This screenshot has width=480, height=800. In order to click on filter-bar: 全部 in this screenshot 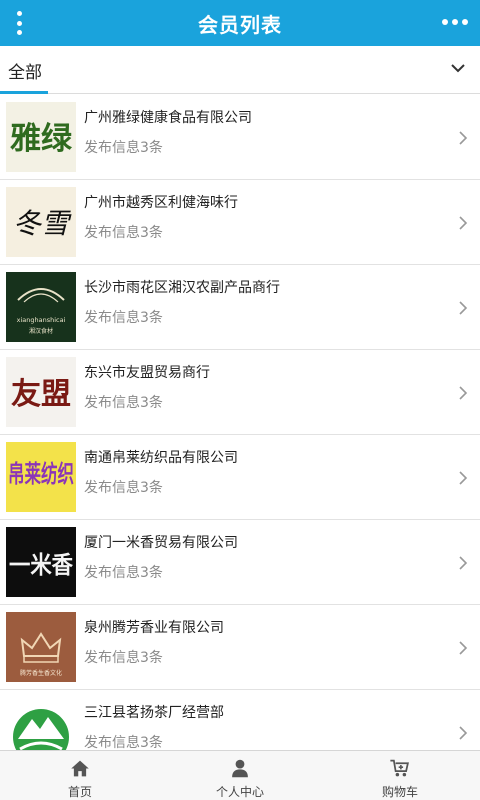, I will do `click(240, 70)`.